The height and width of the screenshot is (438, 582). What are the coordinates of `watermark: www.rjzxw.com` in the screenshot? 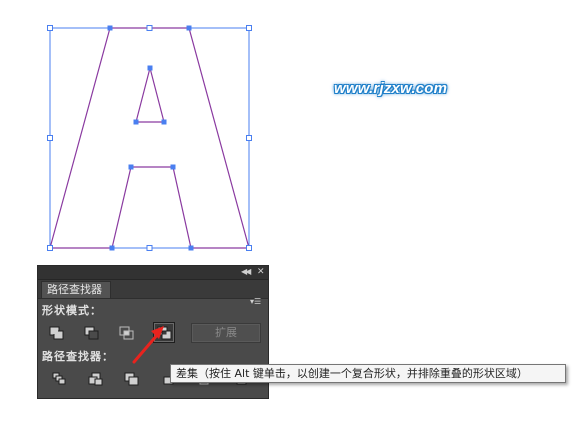 It's located at (391, 88).